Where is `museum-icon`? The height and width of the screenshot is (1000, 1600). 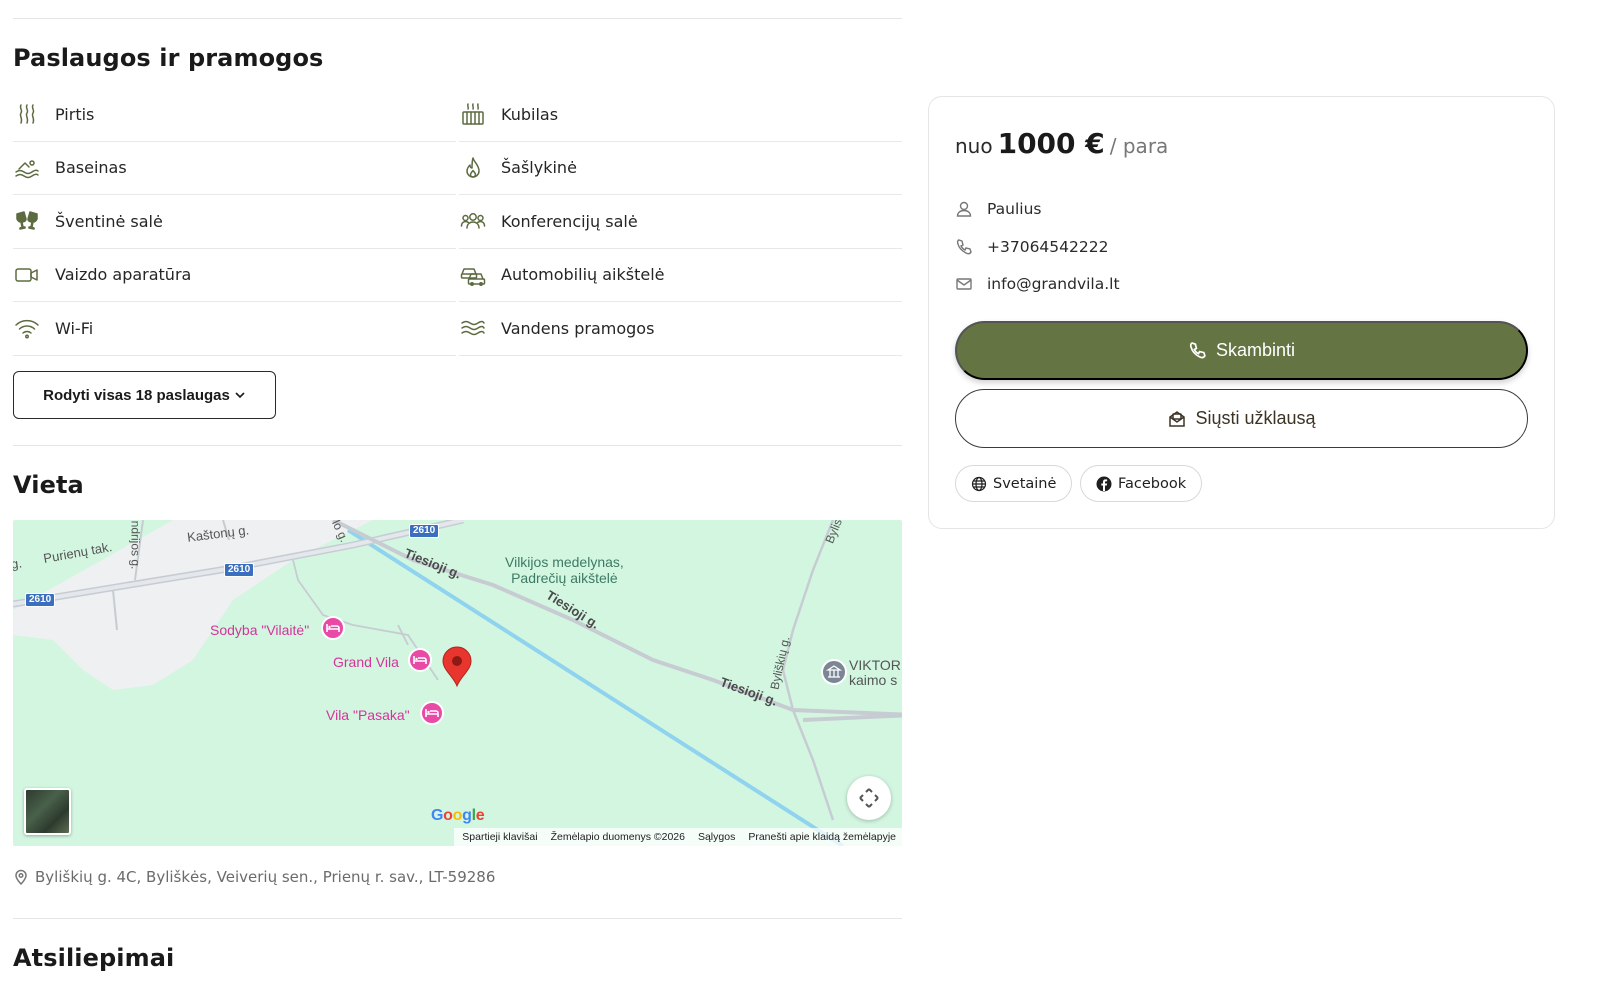
museum-icon is located at coordinates (834, 672).